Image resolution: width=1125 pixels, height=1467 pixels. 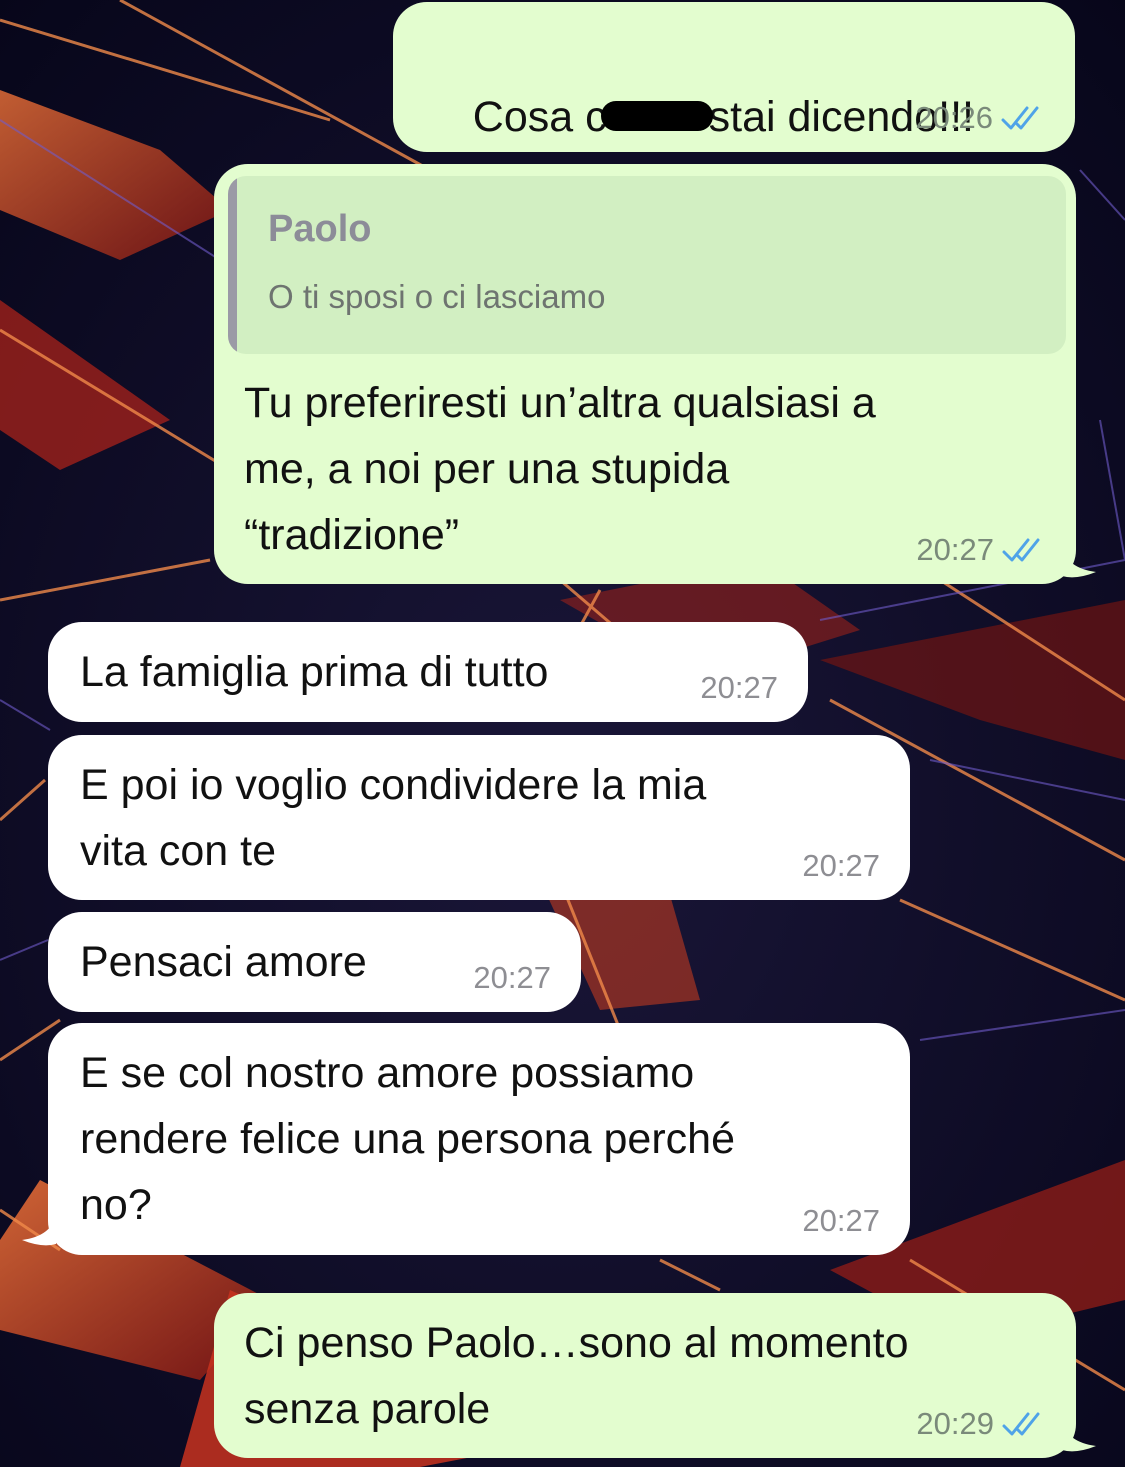 I want to click on message-text: Pensaci amore, so click(x=223, y=962).